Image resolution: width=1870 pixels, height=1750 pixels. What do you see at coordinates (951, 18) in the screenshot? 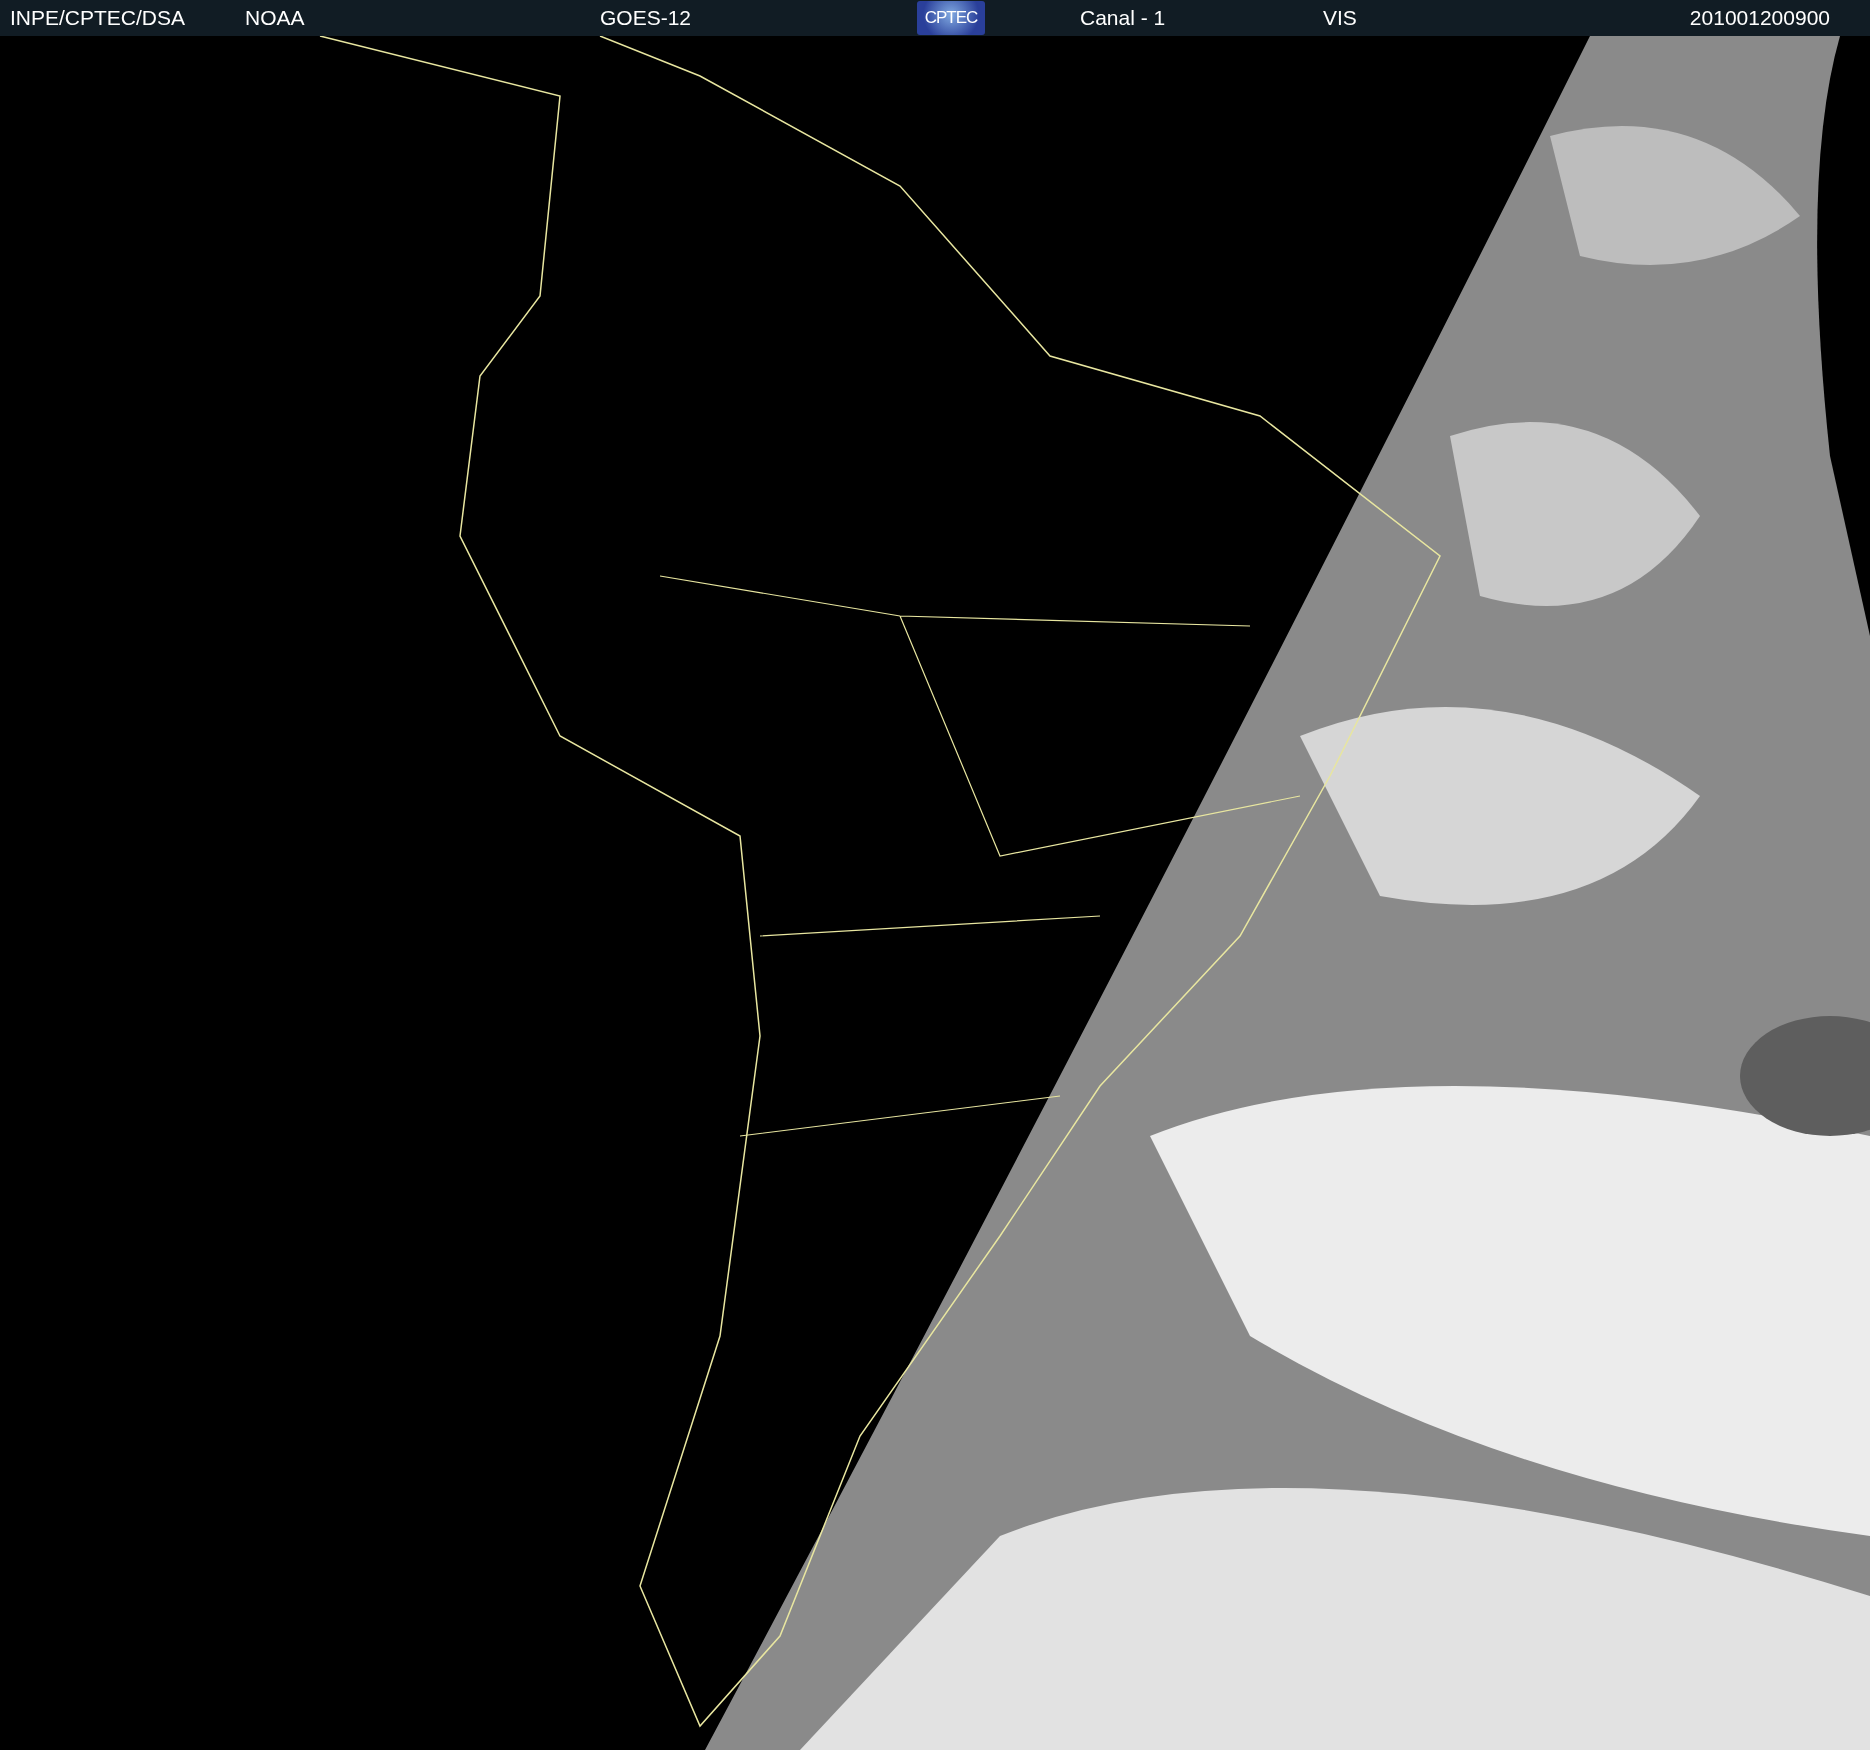
I see `logo: CPTEC` at bounding box center [951, 18].